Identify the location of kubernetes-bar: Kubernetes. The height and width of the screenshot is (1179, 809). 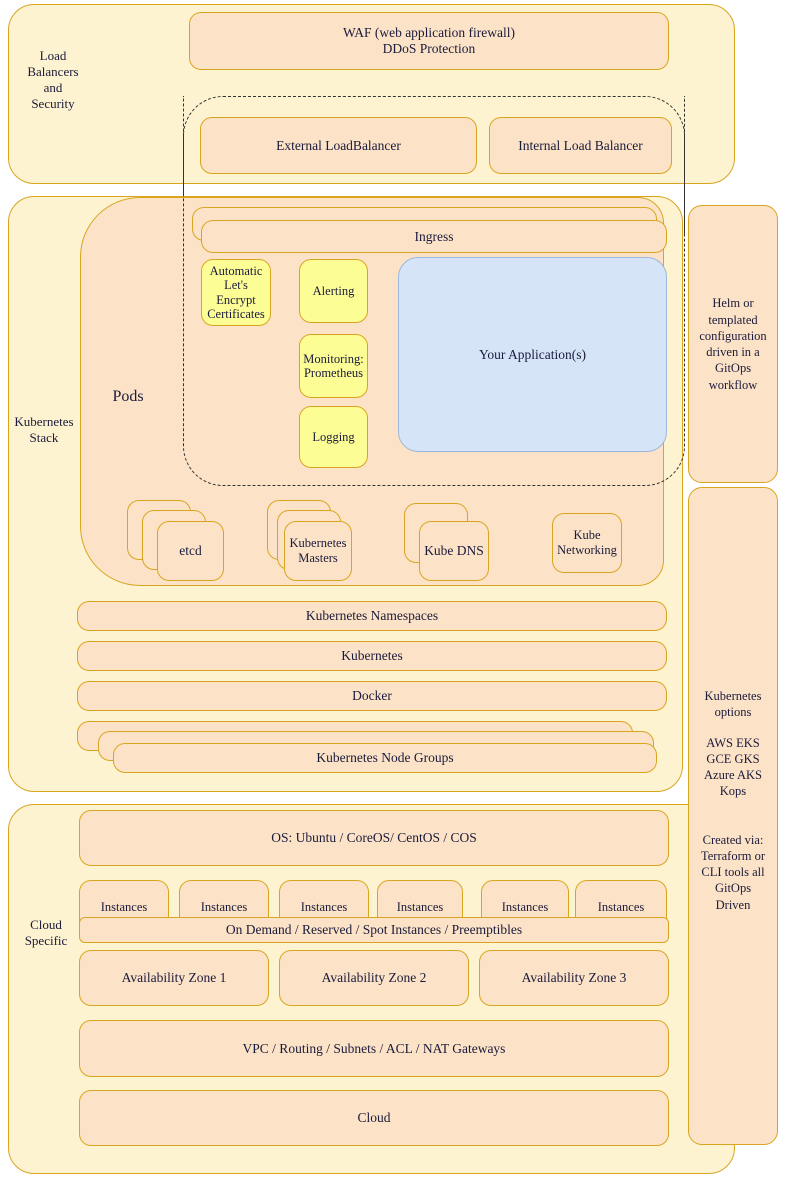
(372, 656).